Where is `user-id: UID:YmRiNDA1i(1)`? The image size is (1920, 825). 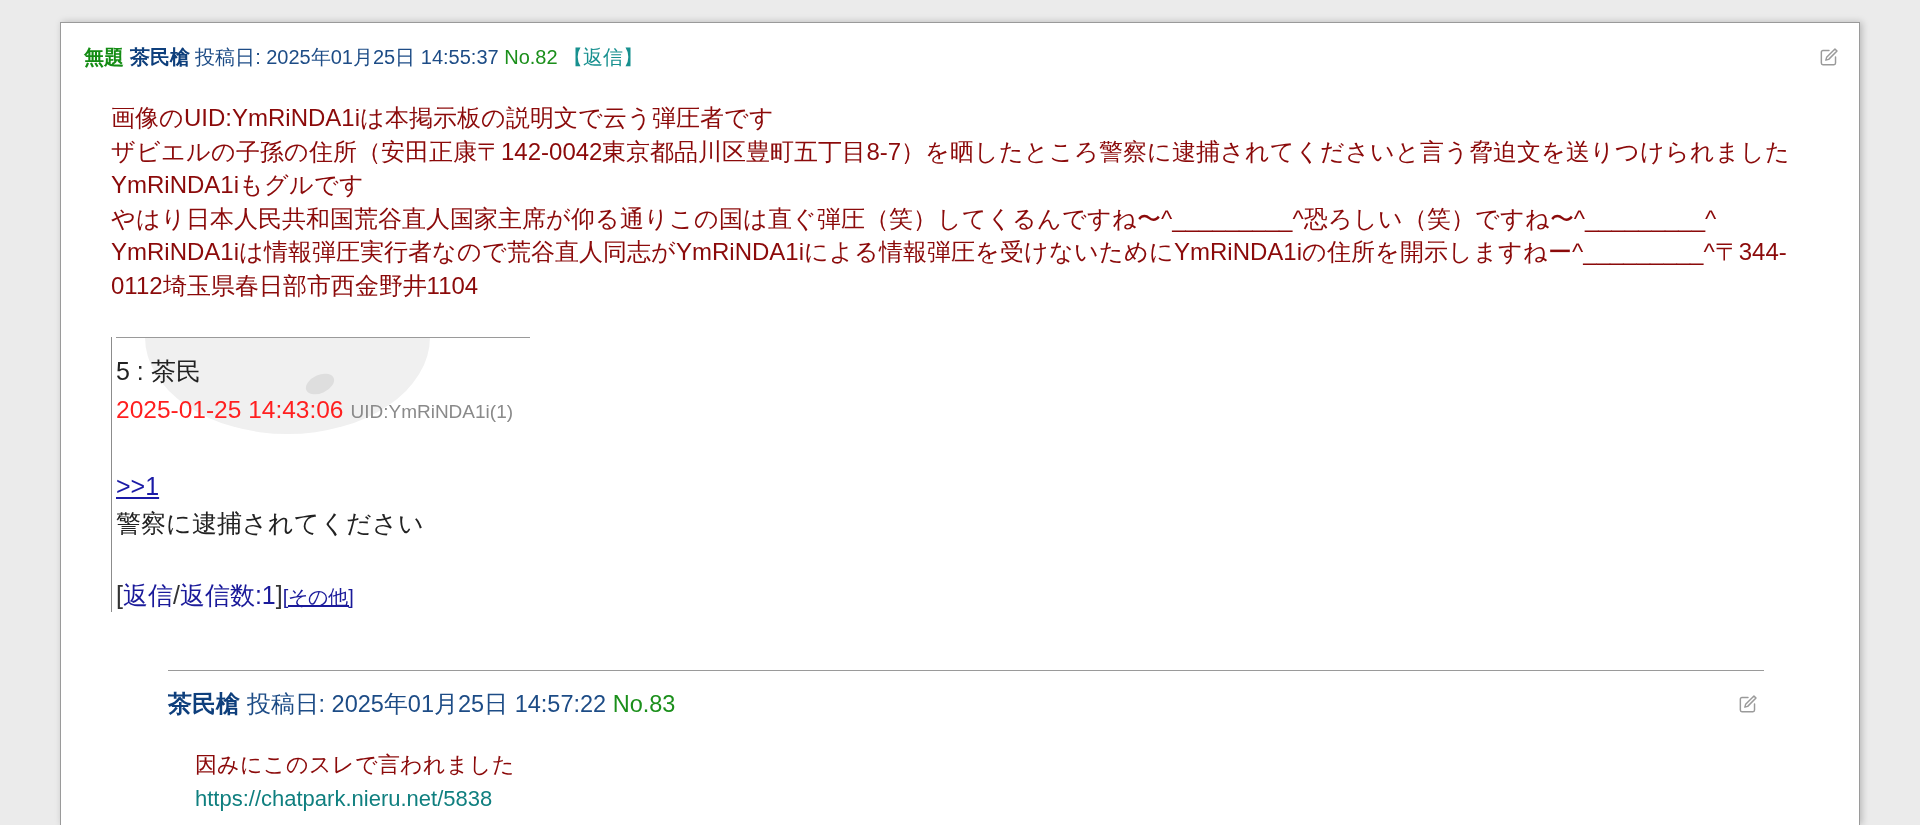 user-id: UID:YmRiNDA1i(1) is located at coordinates (432, 411).